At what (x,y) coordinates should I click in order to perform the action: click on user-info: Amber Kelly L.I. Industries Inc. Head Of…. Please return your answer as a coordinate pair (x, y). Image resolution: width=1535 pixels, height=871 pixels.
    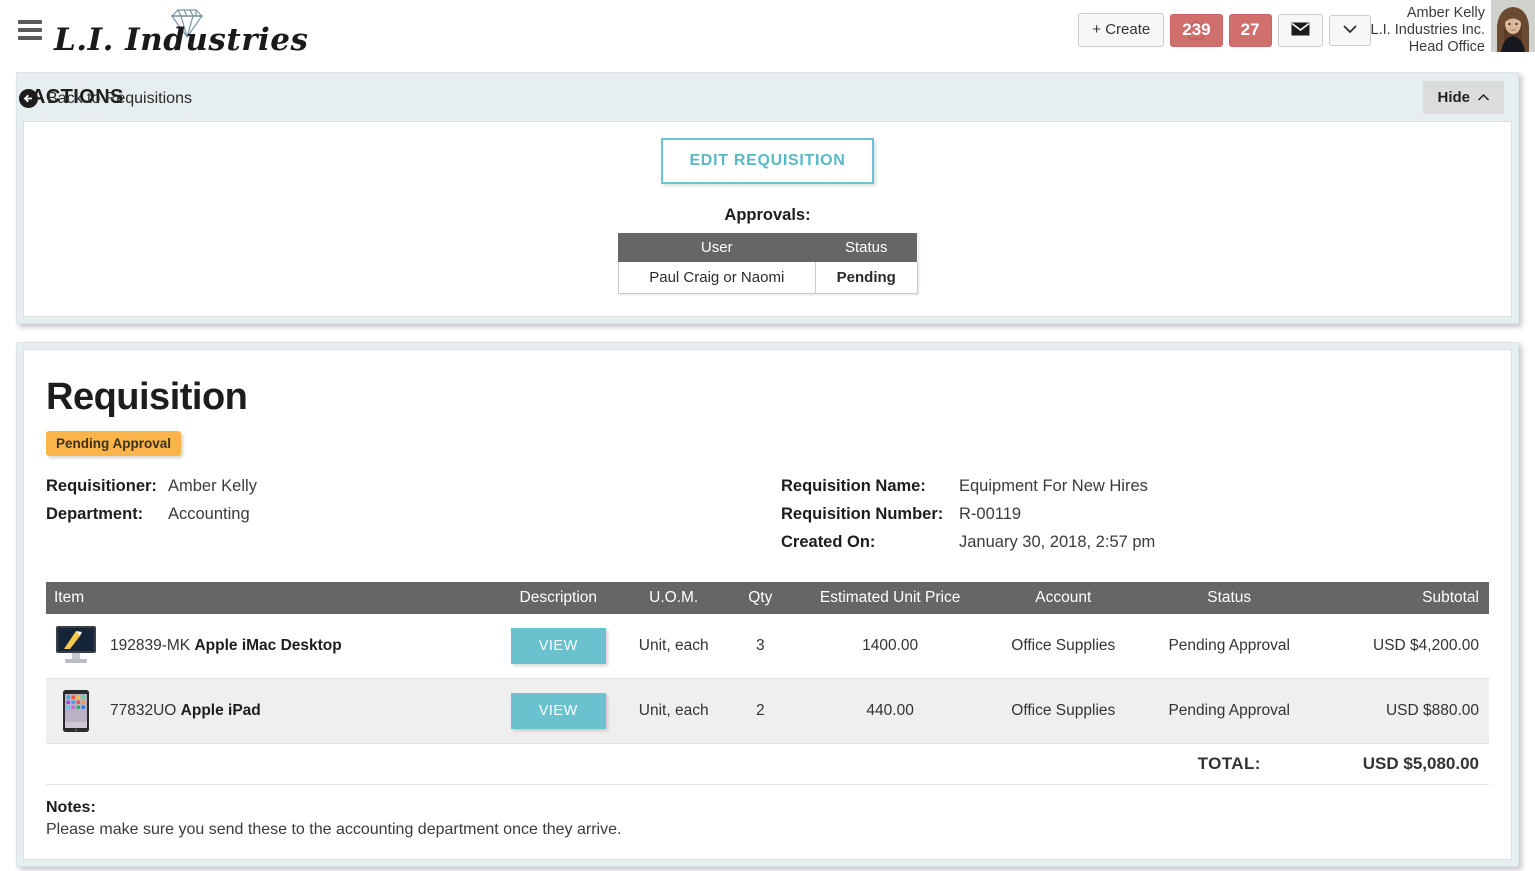
    Looking at the image, I should click on (1431, 28).